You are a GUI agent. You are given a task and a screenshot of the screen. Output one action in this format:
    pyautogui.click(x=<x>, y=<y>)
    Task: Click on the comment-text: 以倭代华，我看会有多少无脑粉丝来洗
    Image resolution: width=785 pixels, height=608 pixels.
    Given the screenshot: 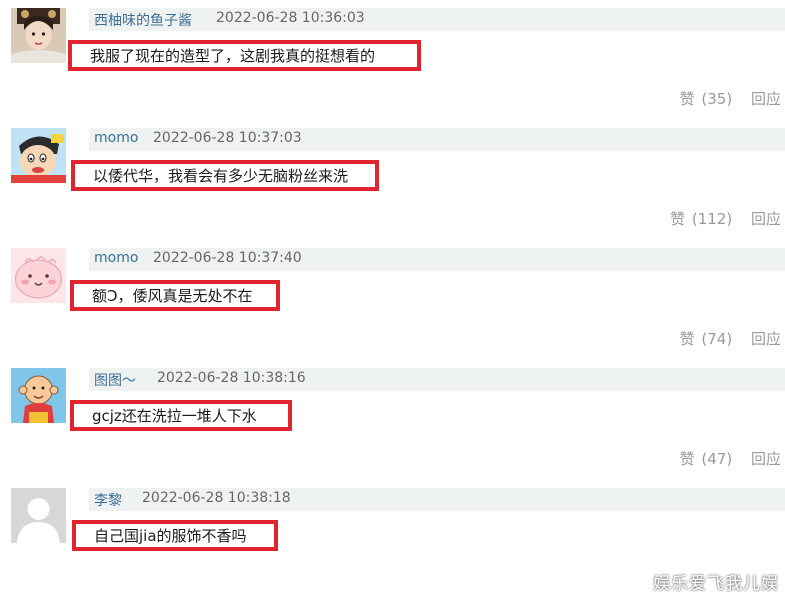 What is the action you would take?
    pyautogui.click(x=225, y=175)
    